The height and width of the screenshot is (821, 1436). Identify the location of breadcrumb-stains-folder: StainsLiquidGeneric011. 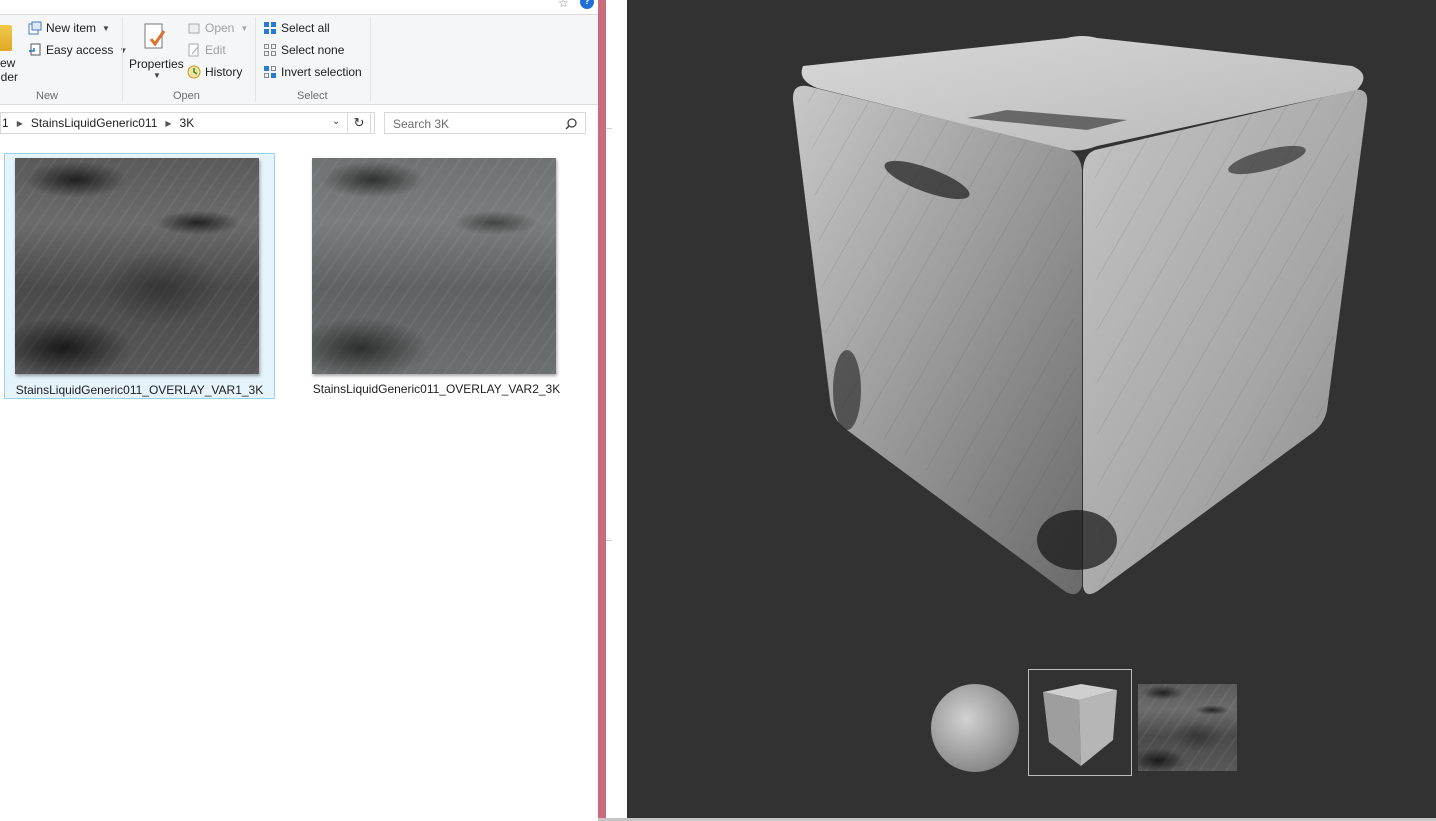
(94, 123).